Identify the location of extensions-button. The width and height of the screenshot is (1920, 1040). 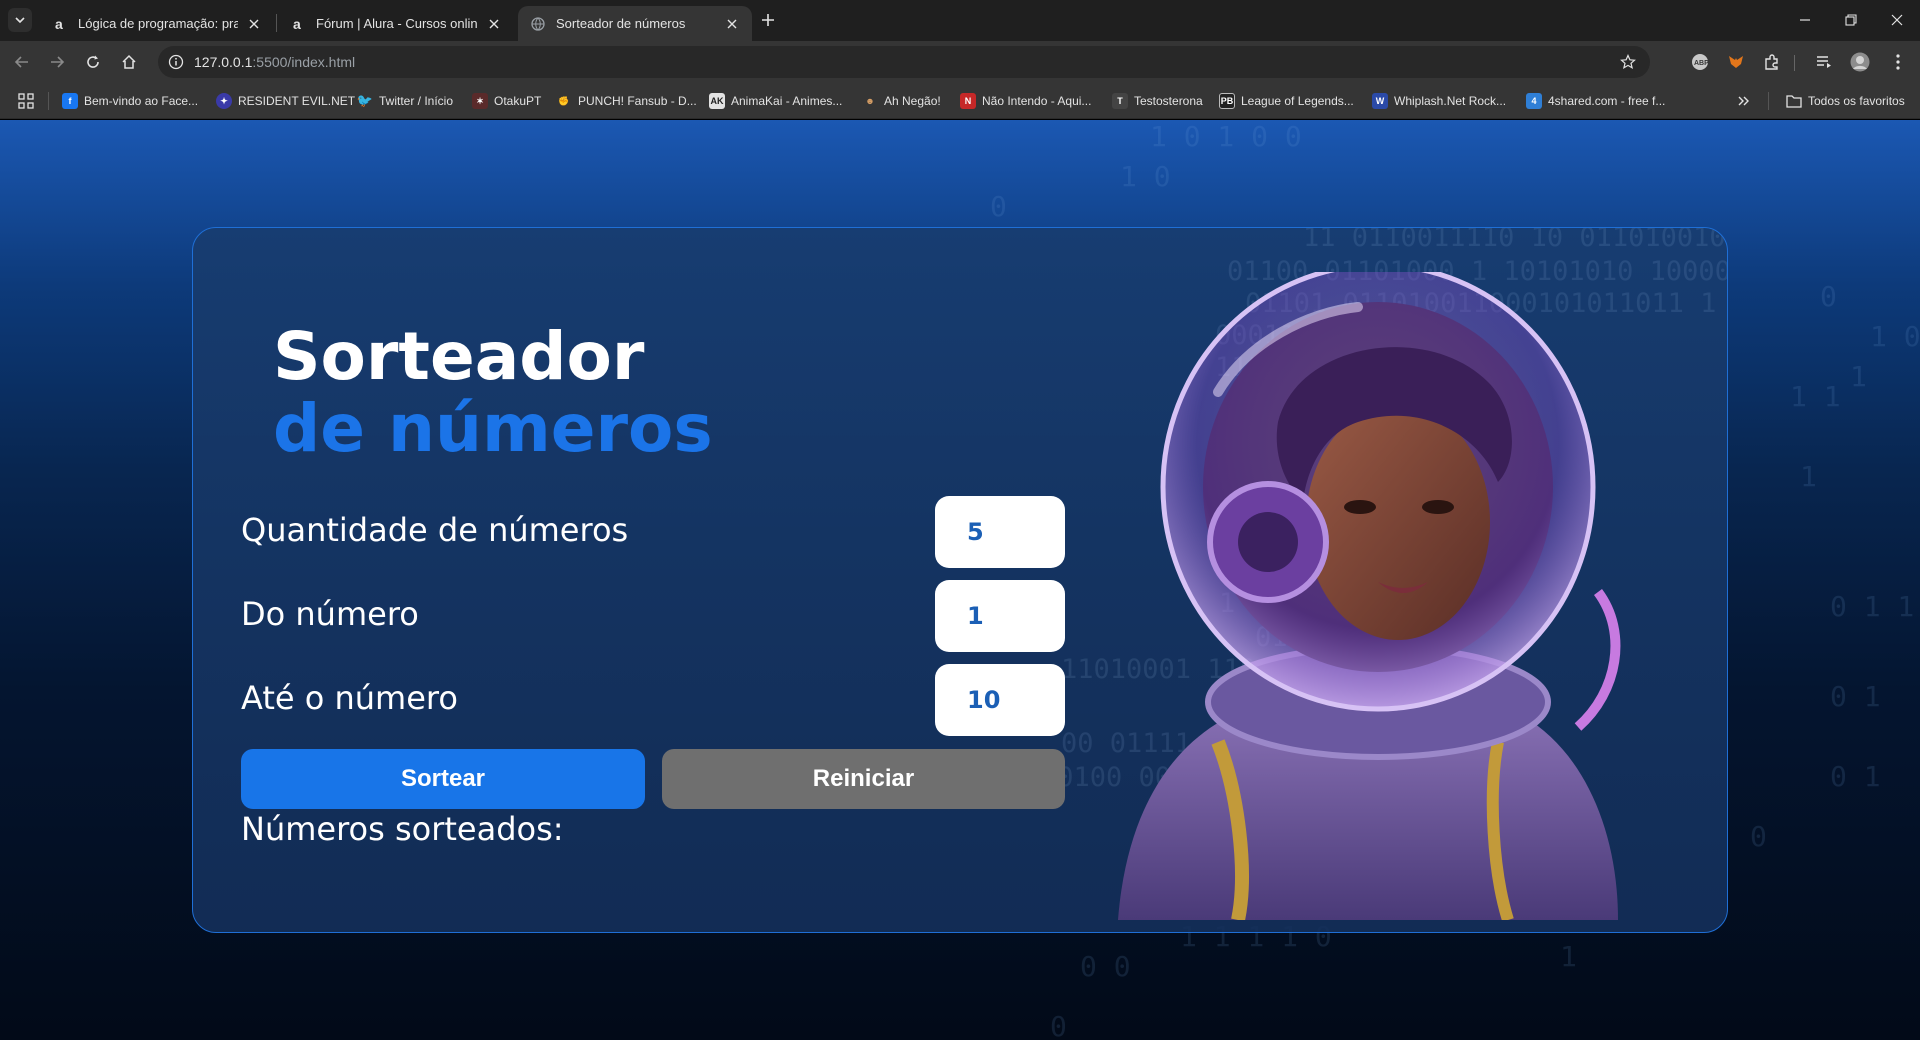
(1772, 62).